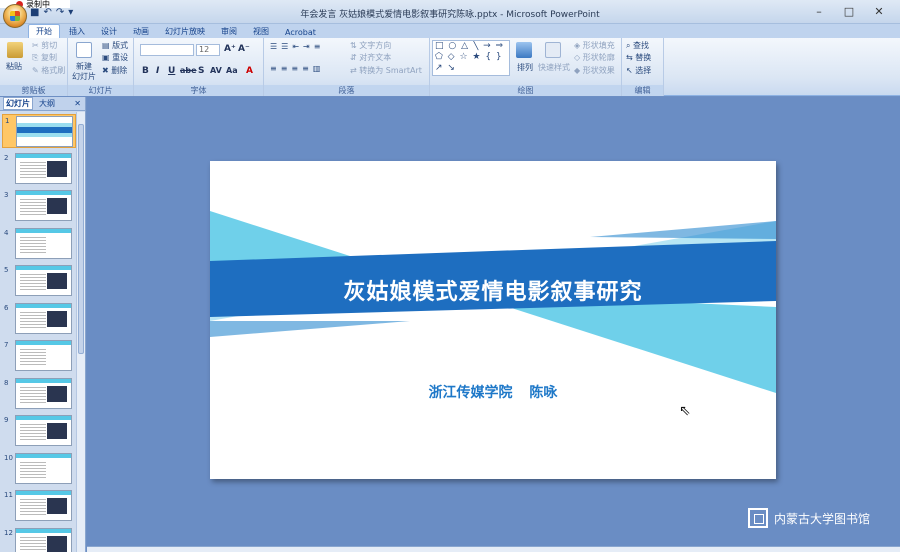  Describe the element at coordinates (638, 57) in the screenshot. I see `replace-button: ⇆ 替换` at that location.